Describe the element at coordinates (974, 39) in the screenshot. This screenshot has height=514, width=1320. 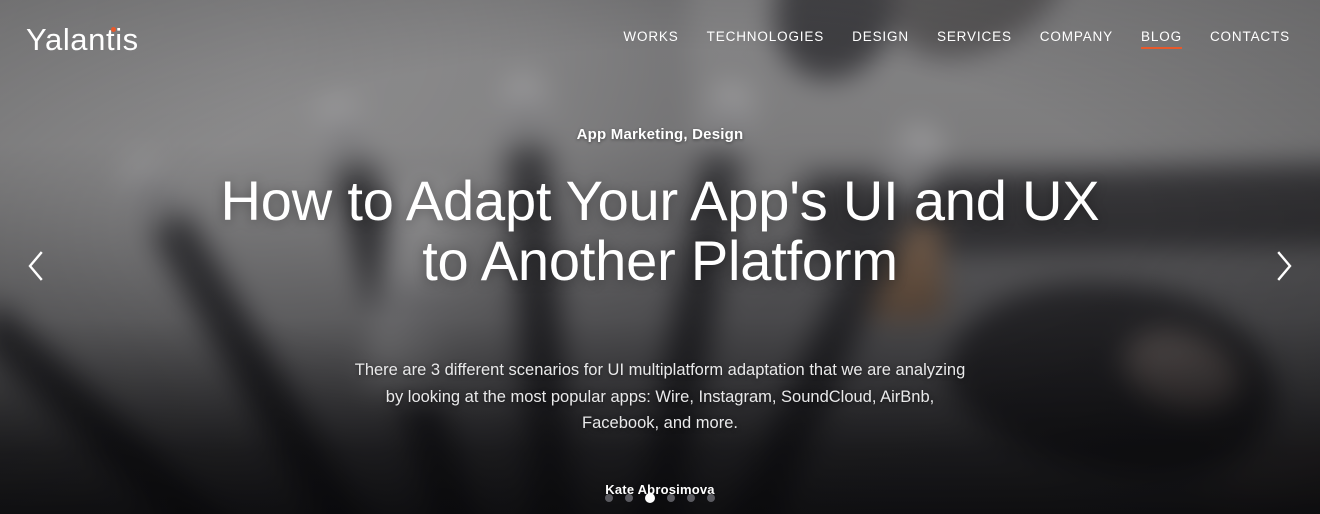
I see `nav-item-services: SERVICES` at that location.